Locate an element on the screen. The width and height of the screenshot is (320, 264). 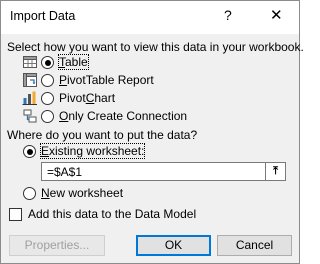
collapse-dialog-button: ⤒ is located at coordinates (275, 171).